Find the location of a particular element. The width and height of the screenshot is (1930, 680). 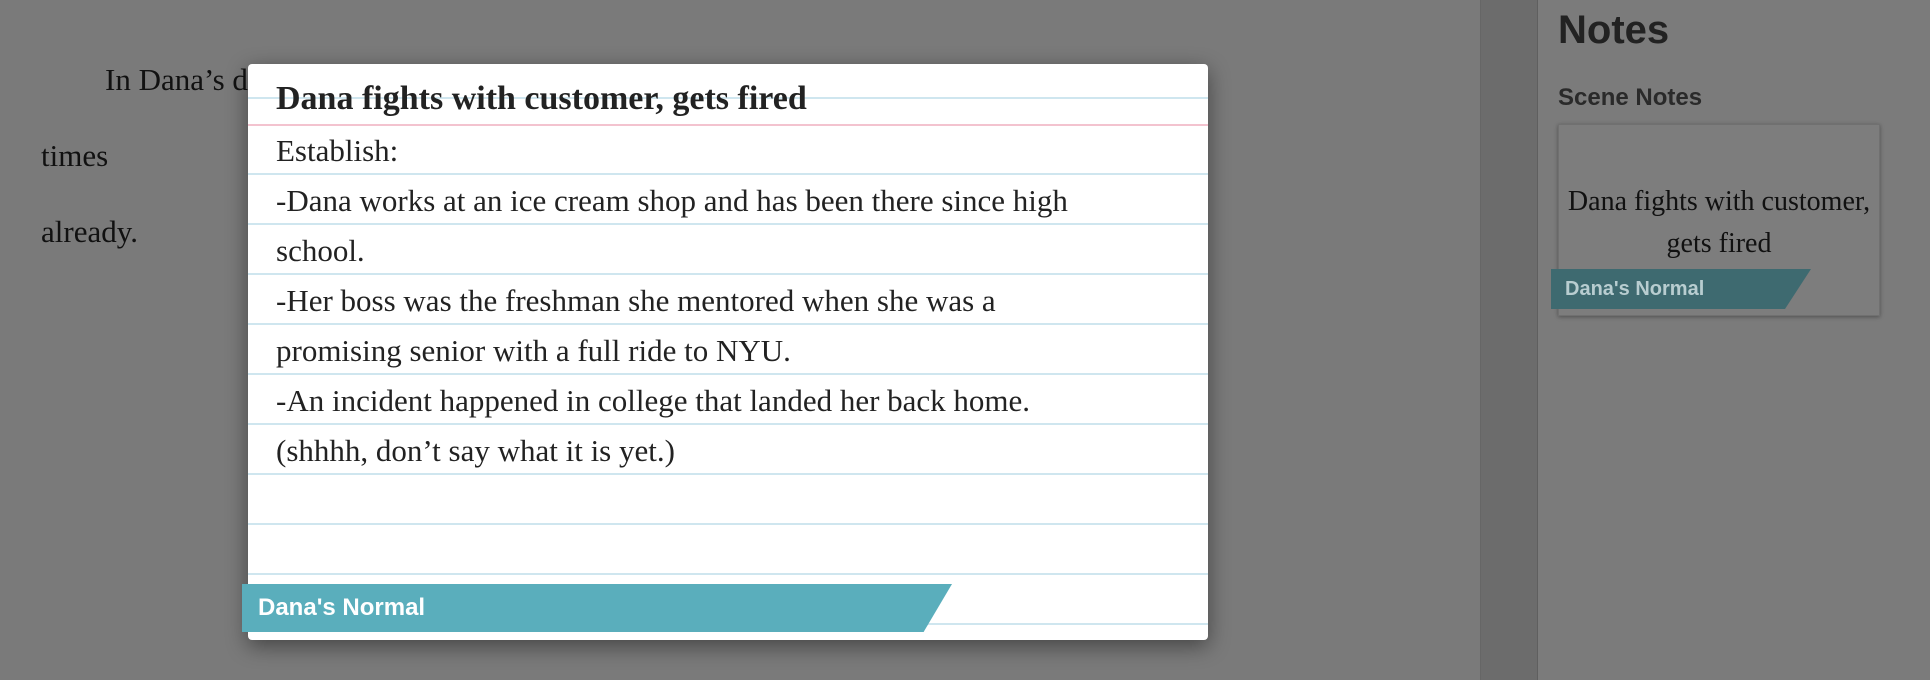

panel-divider is located at coordinates (1509, 340).